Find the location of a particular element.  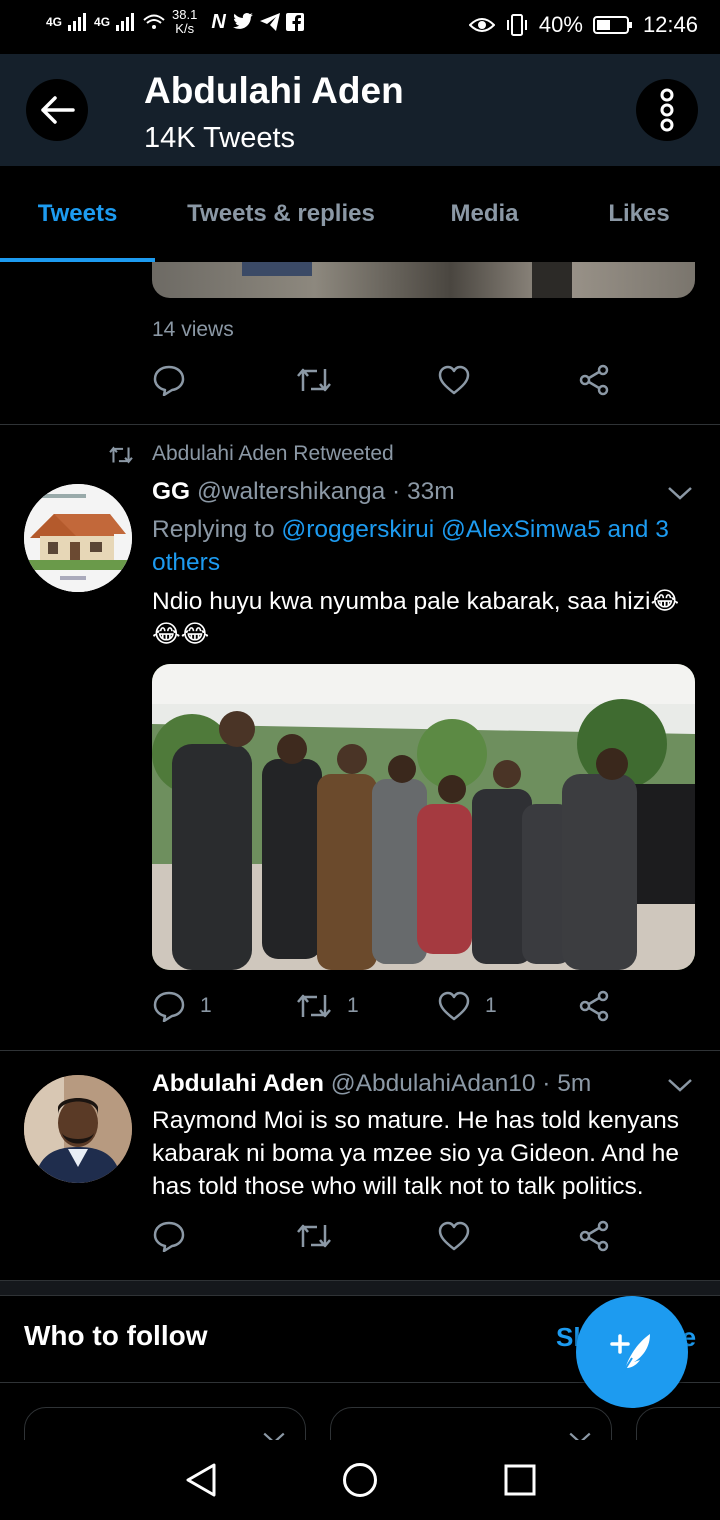

tweet-actions: 1 1 1 is located at coordinates (392, 1010).